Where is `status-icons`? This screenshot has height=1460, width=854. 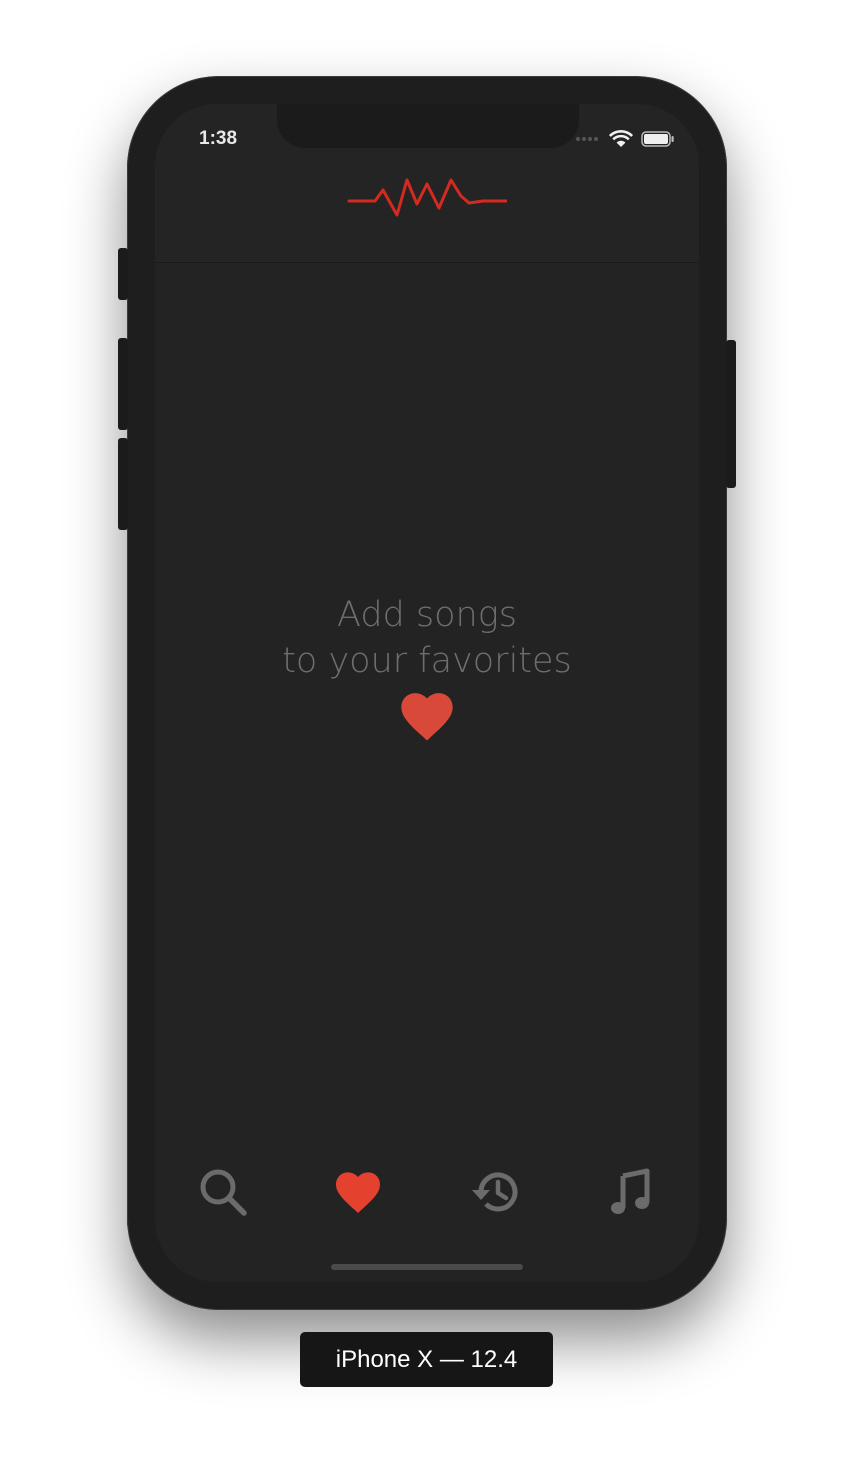
status-icons is located at coordinates (625, 139).